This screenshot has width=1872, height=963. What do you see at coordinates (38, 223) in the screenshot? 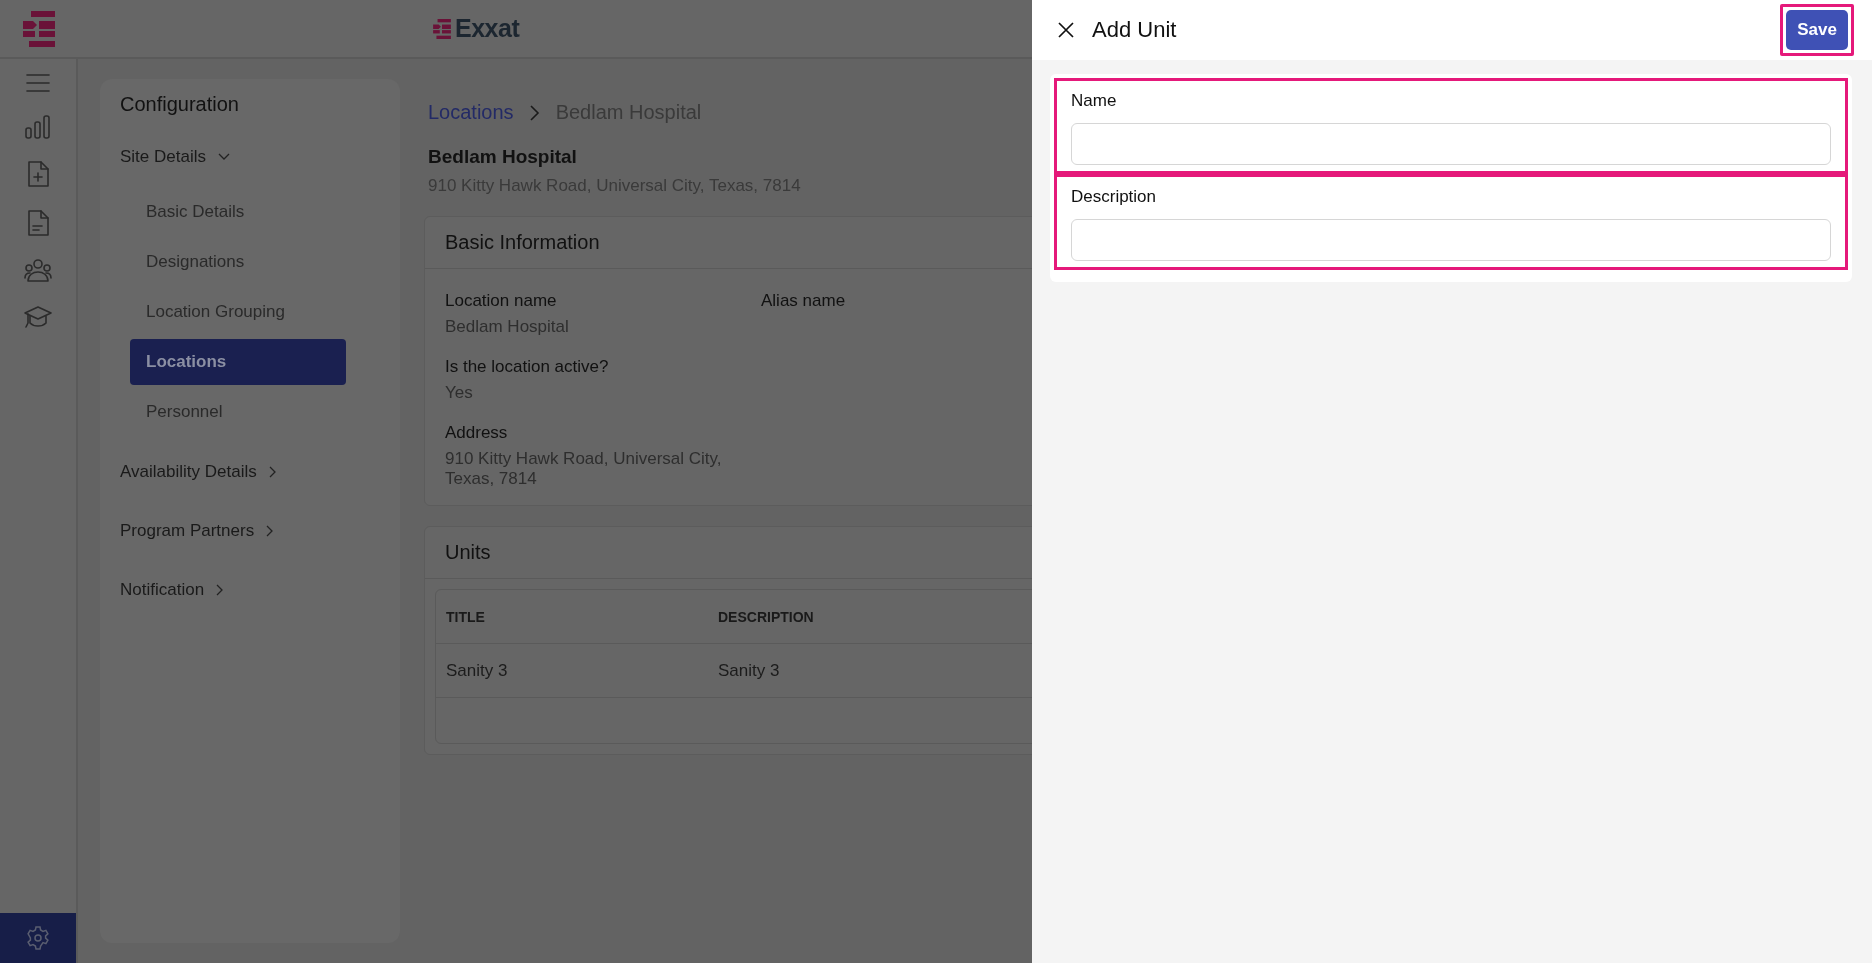
I see `document-icon` at bounding box center [38, 223].